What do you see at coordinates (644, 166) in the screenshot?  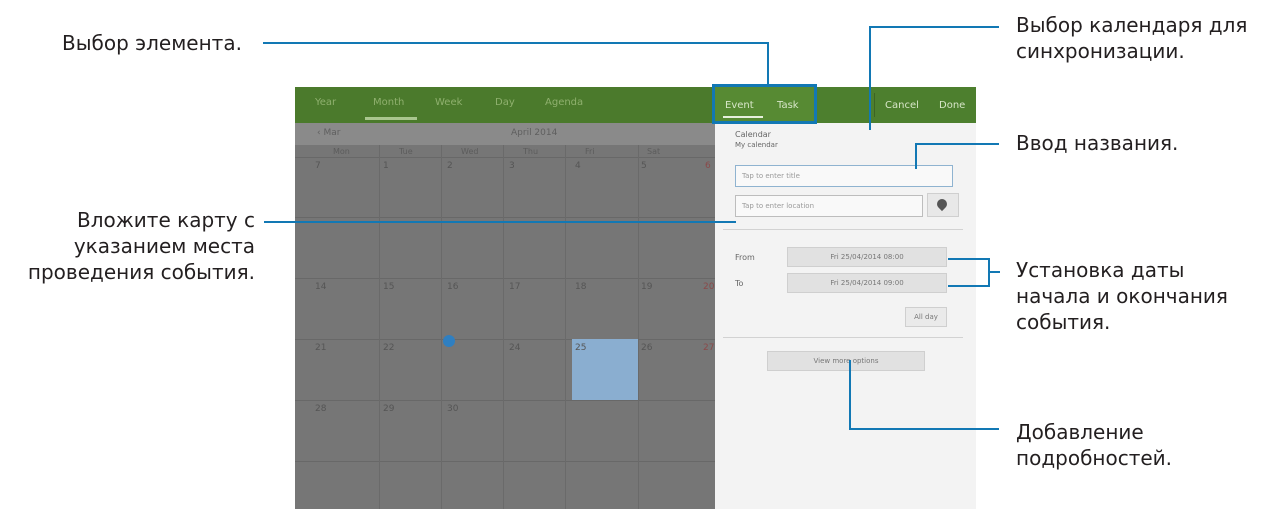 I see `day-number: 5` at bounding box center [644, 166].